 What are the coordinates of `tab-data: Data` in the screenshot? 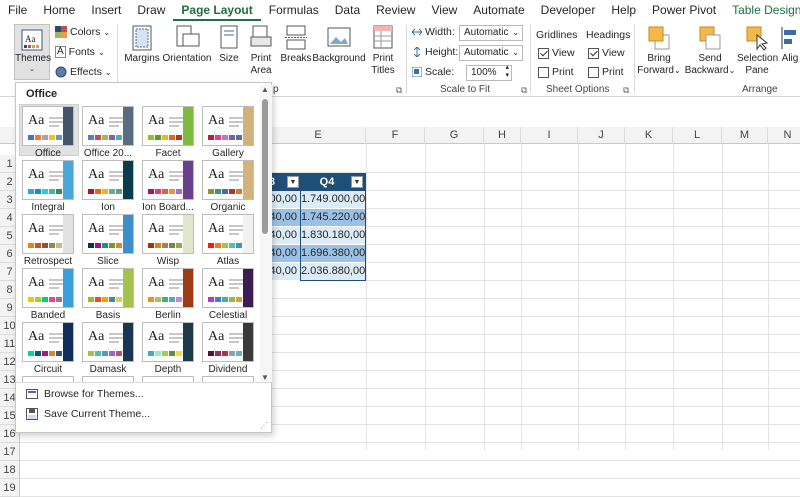 It's located at (347, 10).